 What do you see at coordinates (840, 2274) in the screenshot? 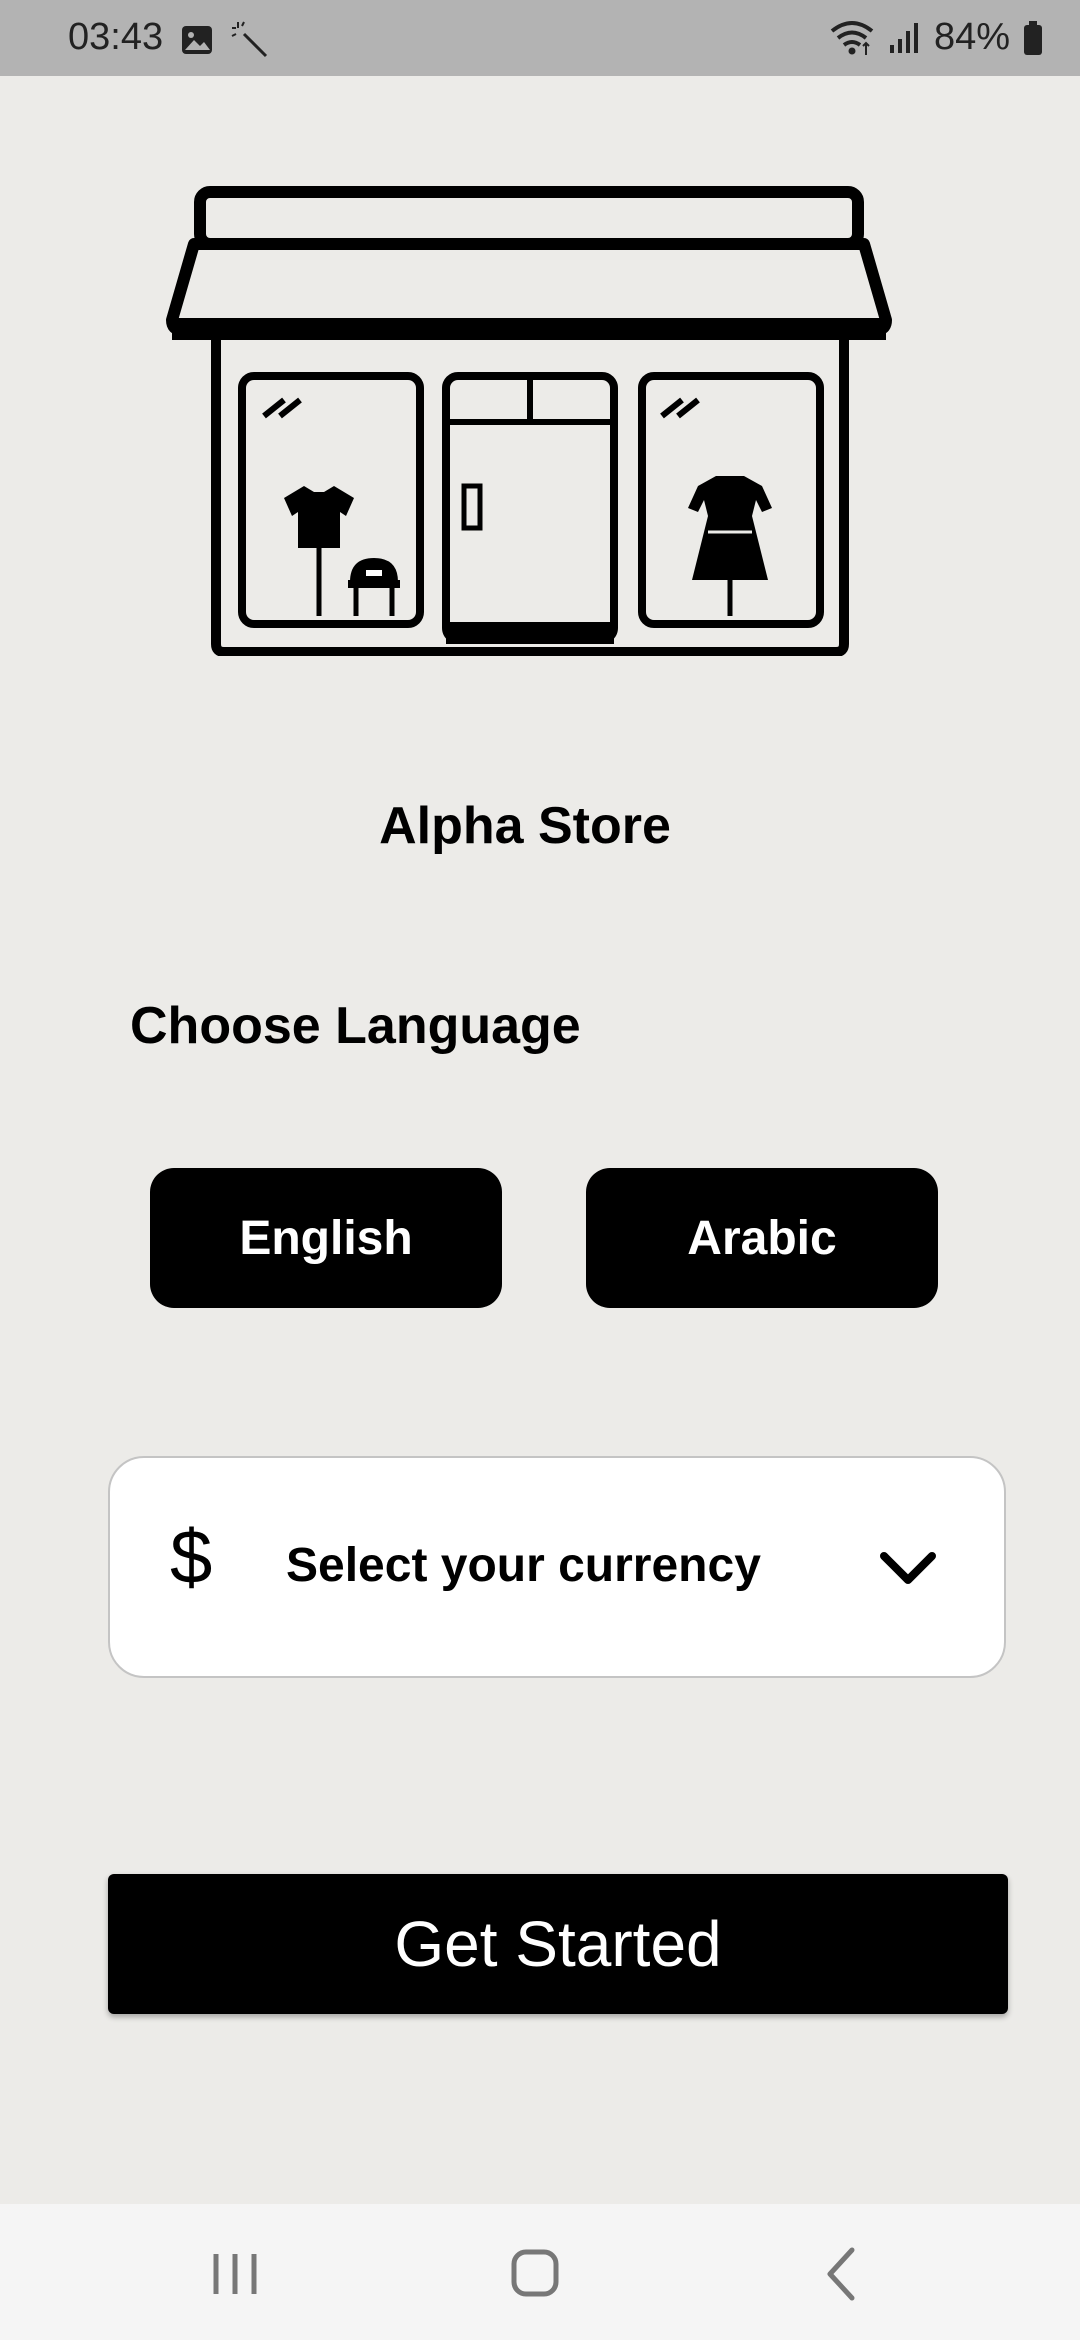
I see `back-icon` at bounding box center [840, 2274].